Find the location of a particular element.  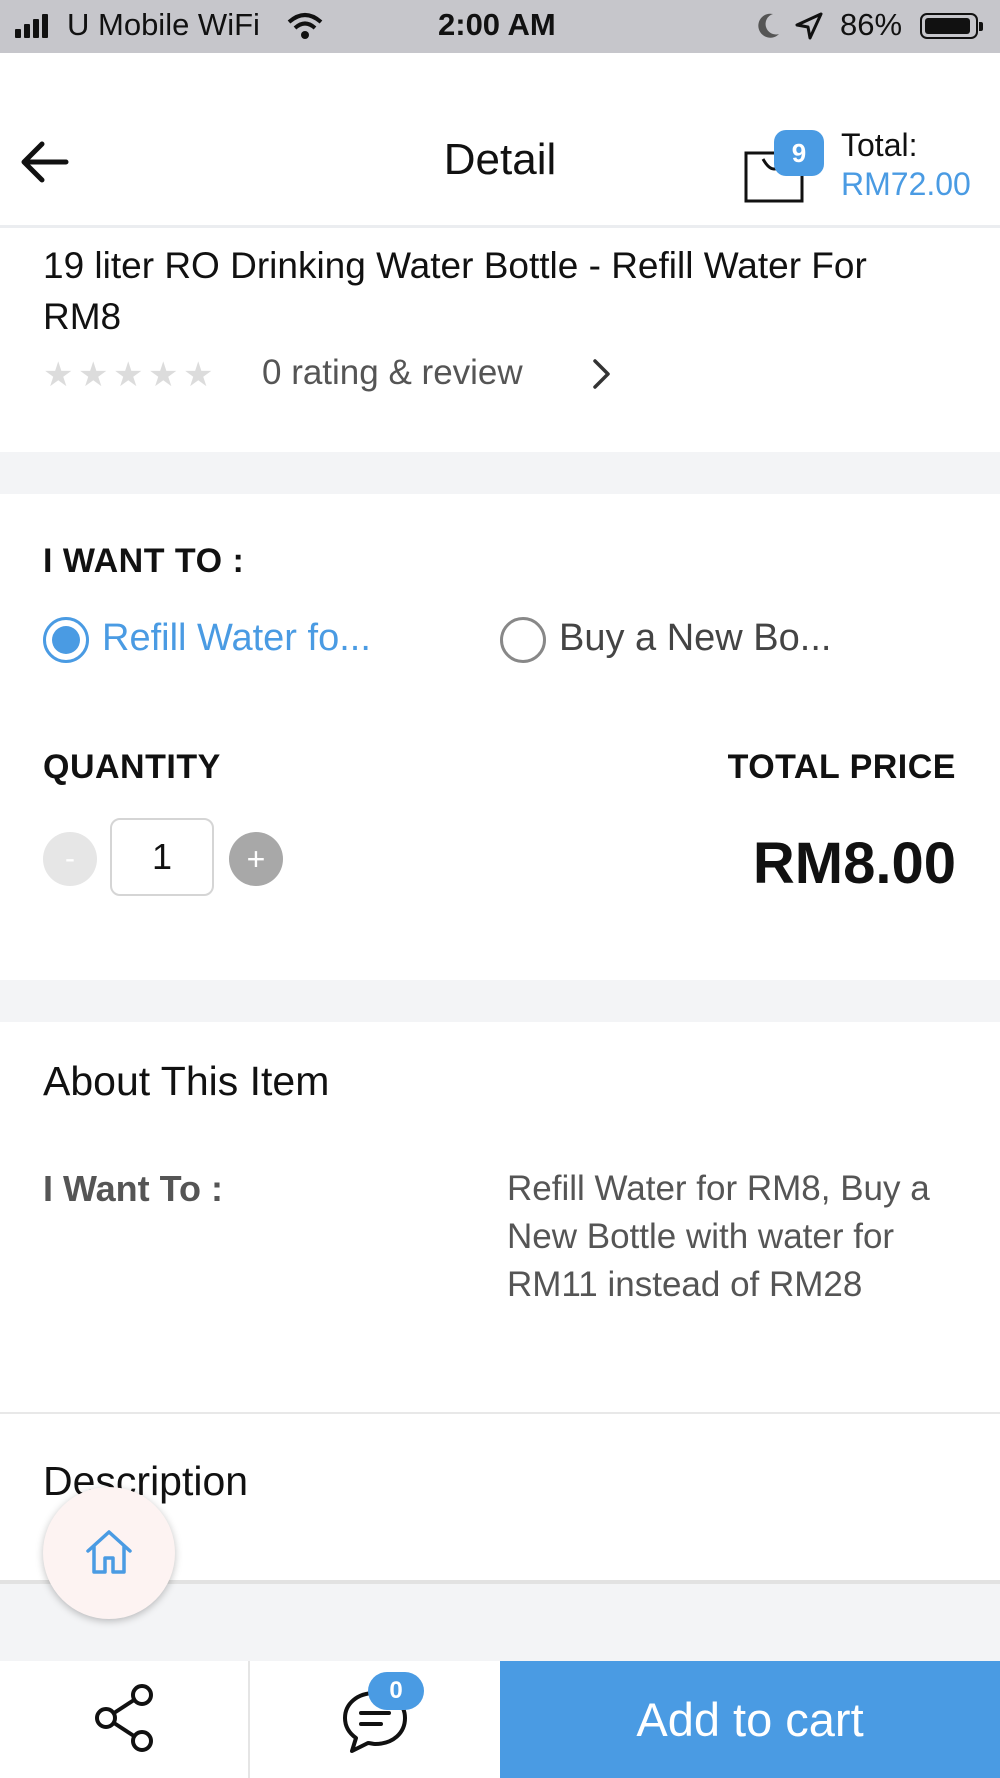

signal-icon is located at coordinates (35, 26).